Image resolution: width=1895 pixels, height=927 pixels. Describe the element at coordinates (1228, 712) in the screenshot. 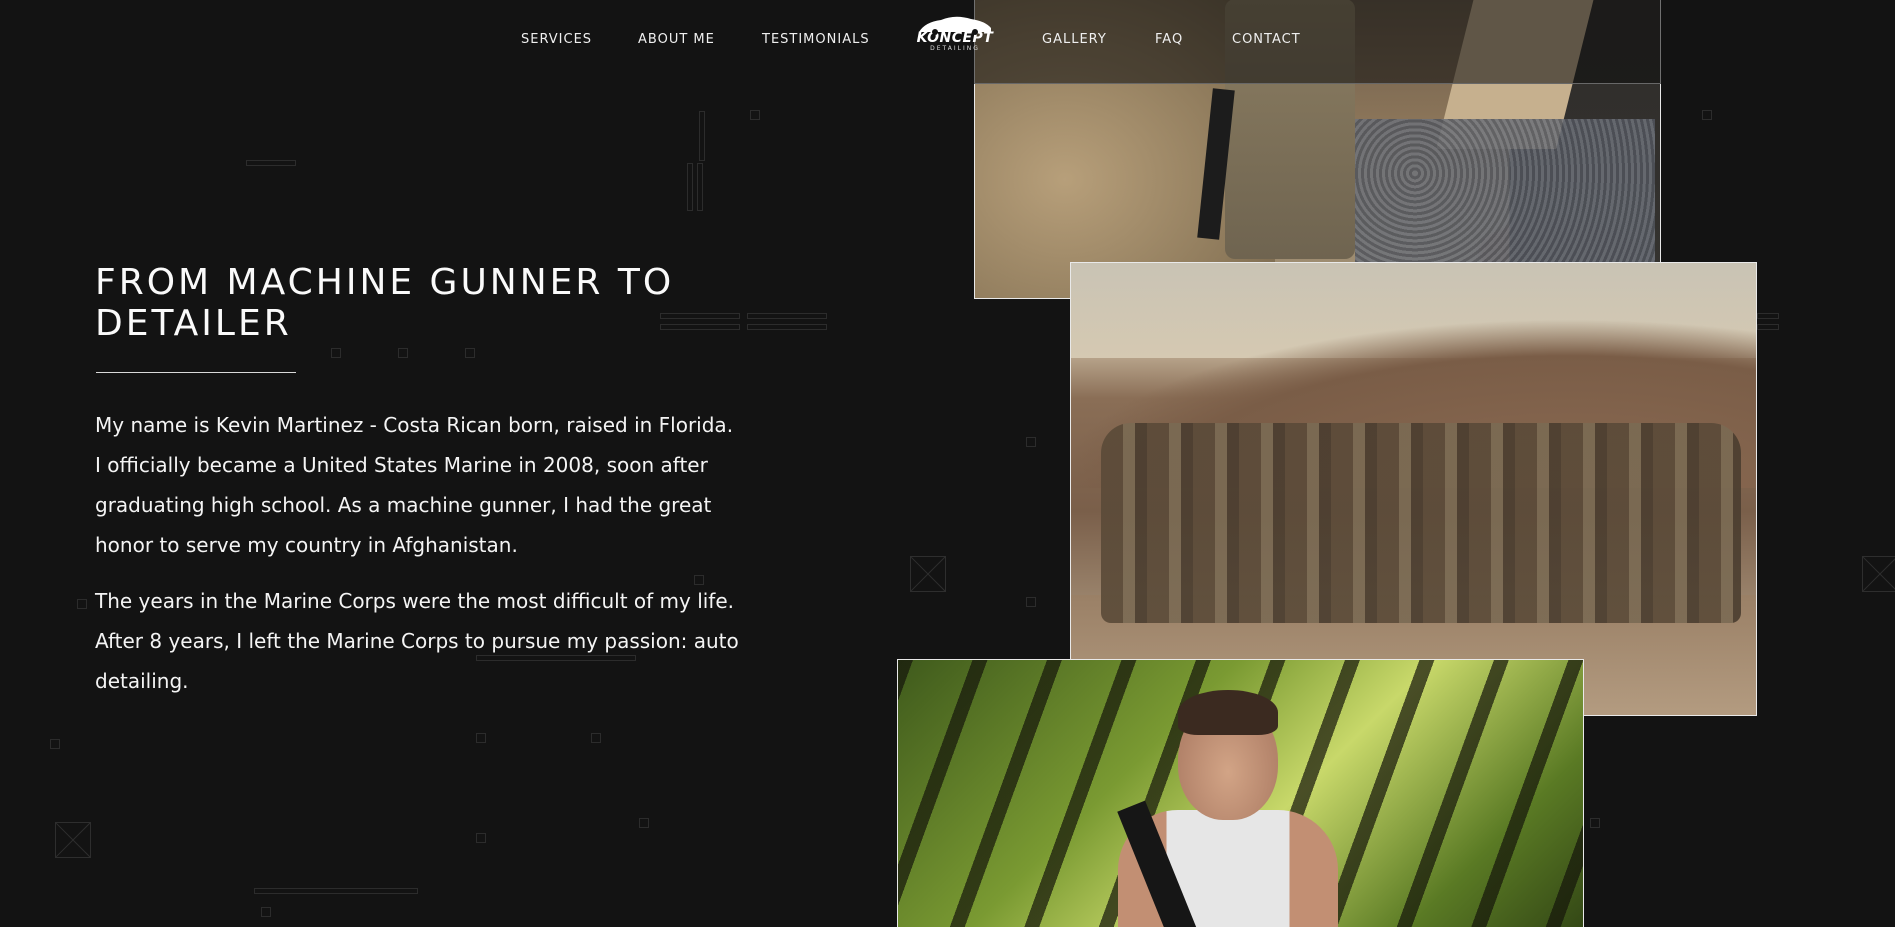

I see `photo-hair` at that location.